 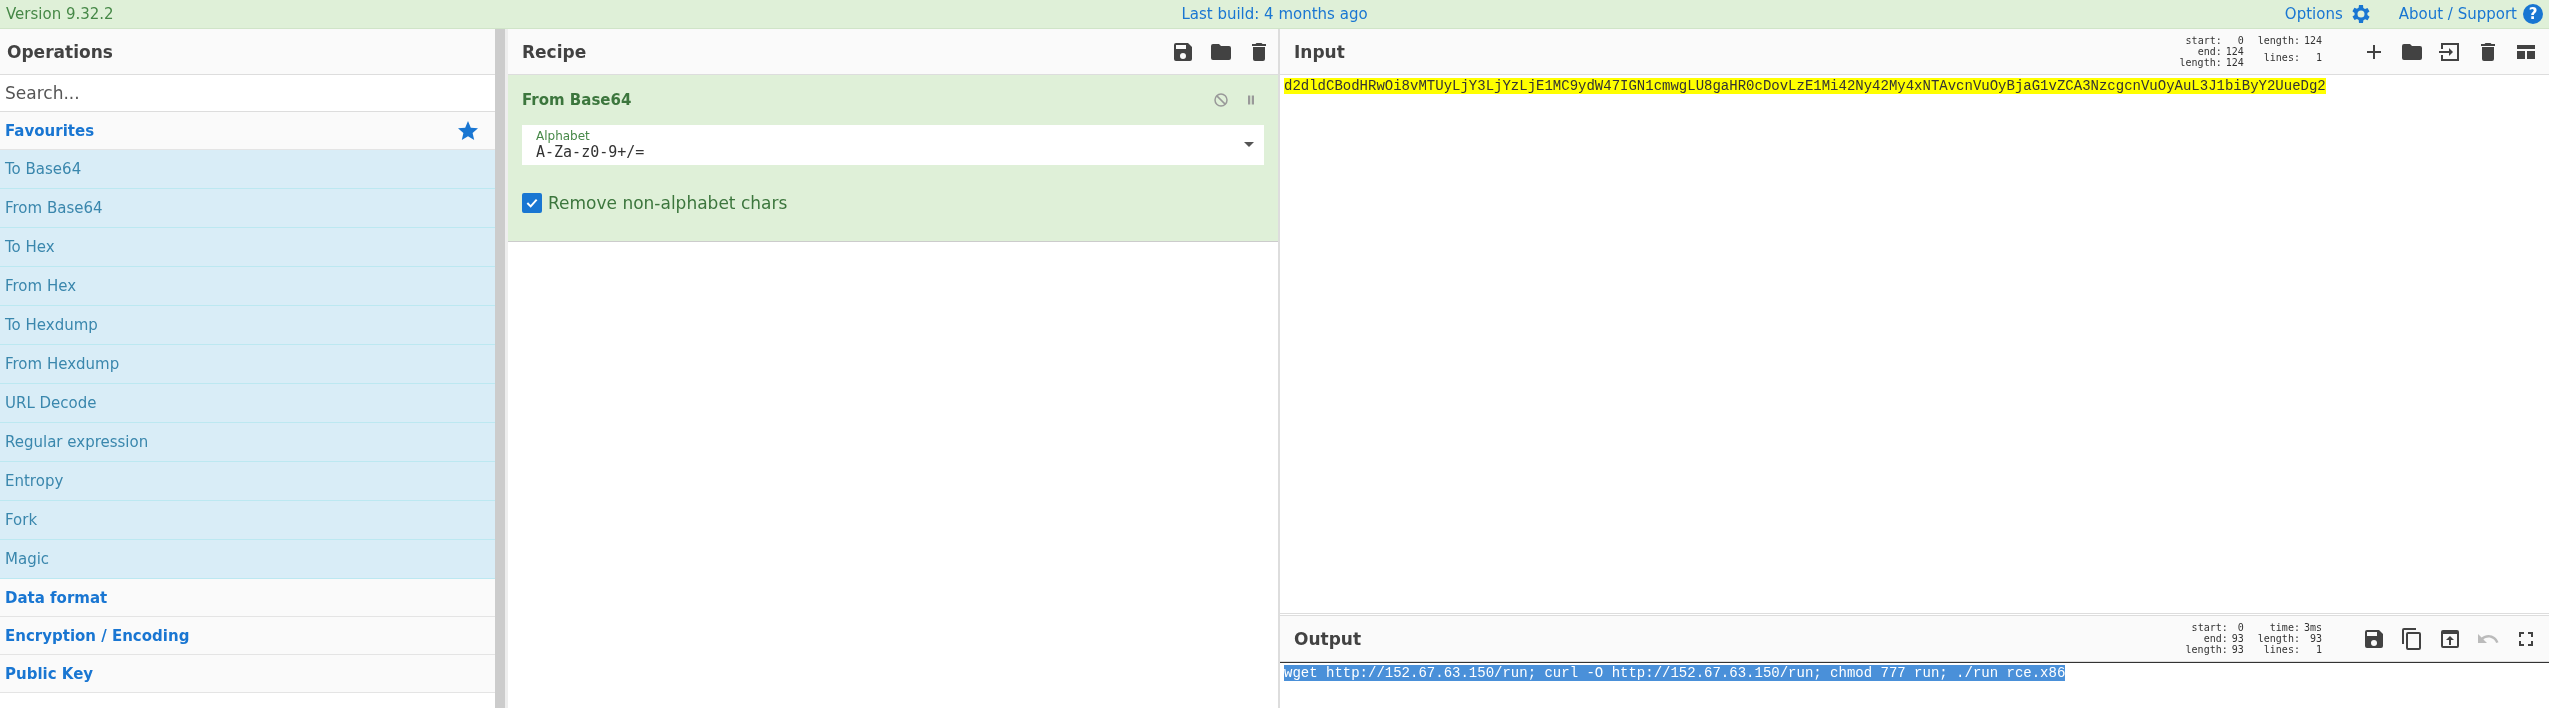 What do you see at coordinates (247, 481) in the screenshot?
I see `operation-item: Entropy` at bounding box center [247, 481].